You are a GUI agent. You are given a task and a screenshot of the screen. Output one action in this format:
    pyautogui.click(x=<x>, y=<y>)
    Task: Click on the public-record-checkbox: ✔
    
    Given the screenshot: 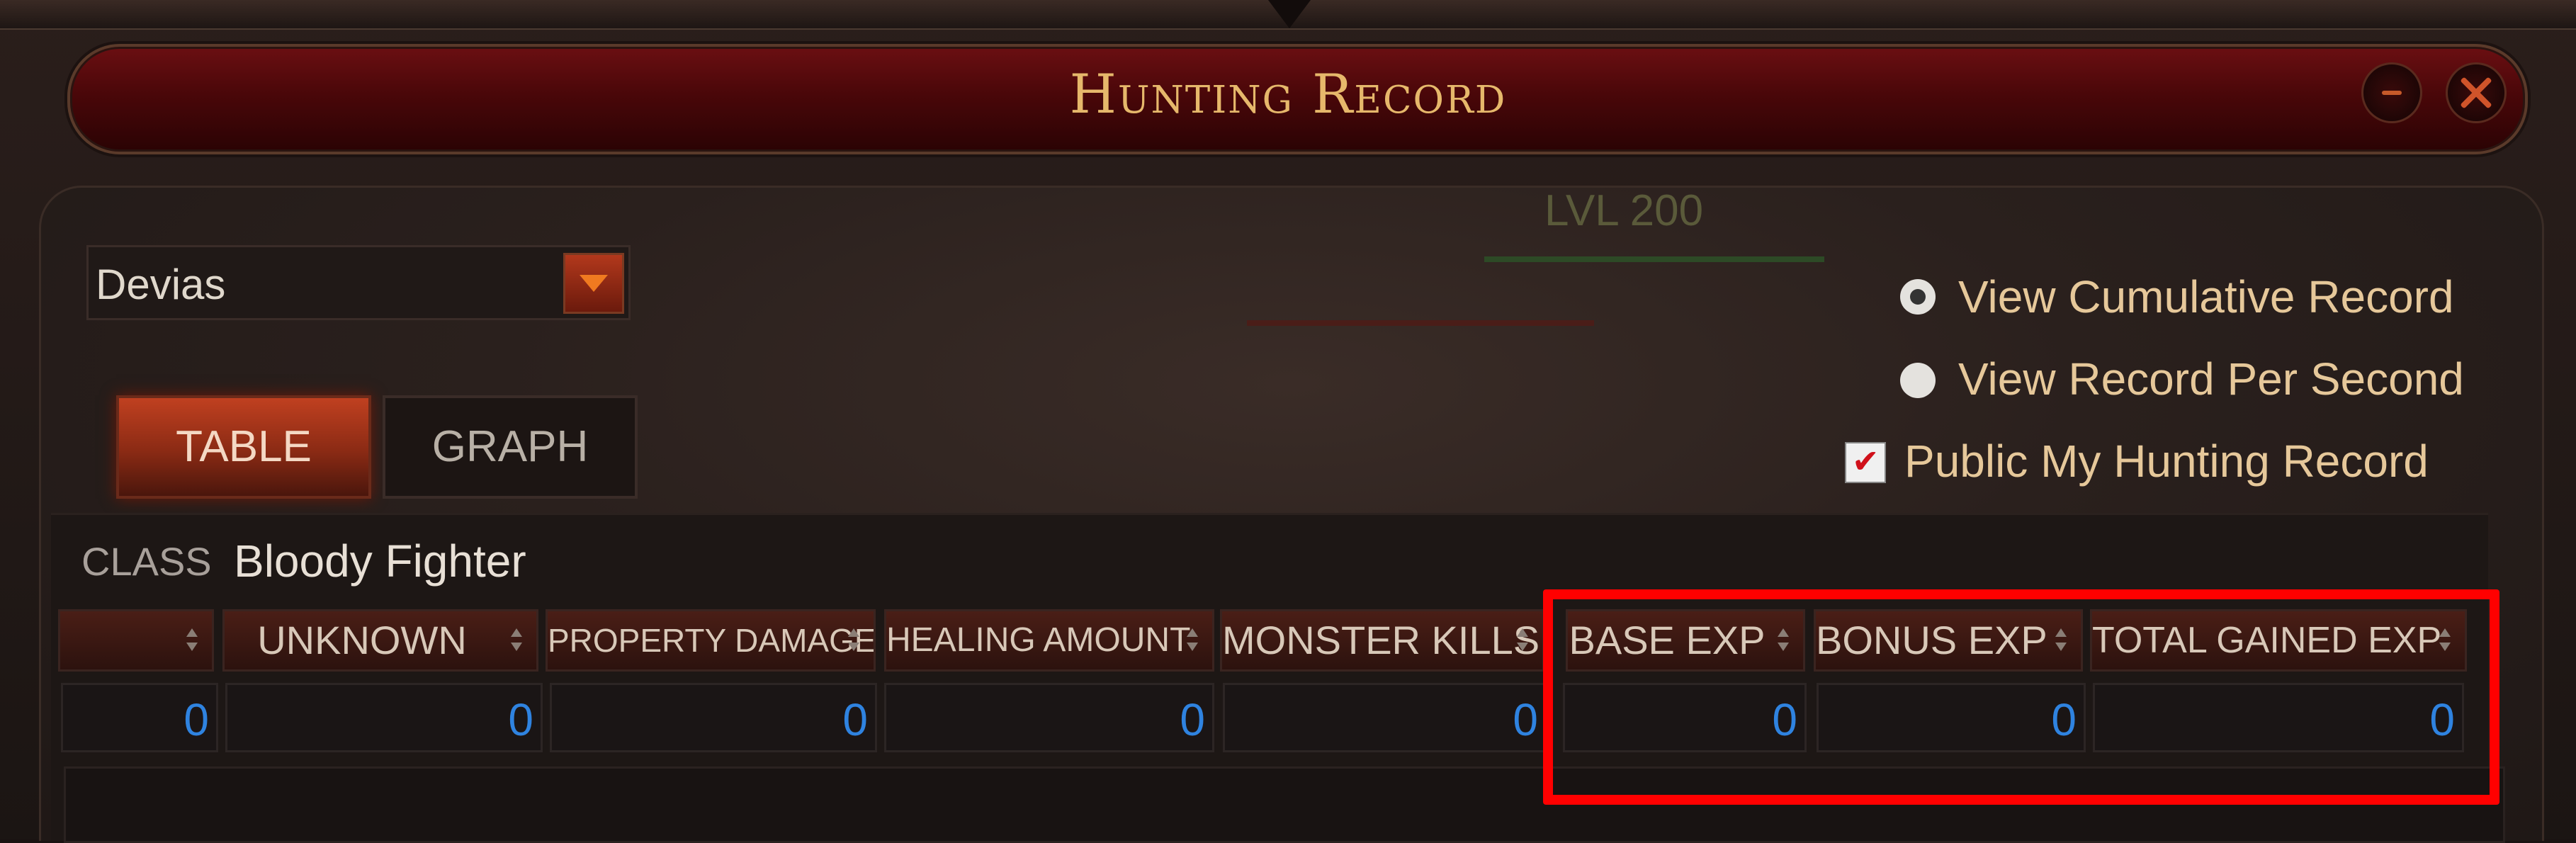 What is the action you would take?
    pyautogui.click(x=1865, y=462)
    